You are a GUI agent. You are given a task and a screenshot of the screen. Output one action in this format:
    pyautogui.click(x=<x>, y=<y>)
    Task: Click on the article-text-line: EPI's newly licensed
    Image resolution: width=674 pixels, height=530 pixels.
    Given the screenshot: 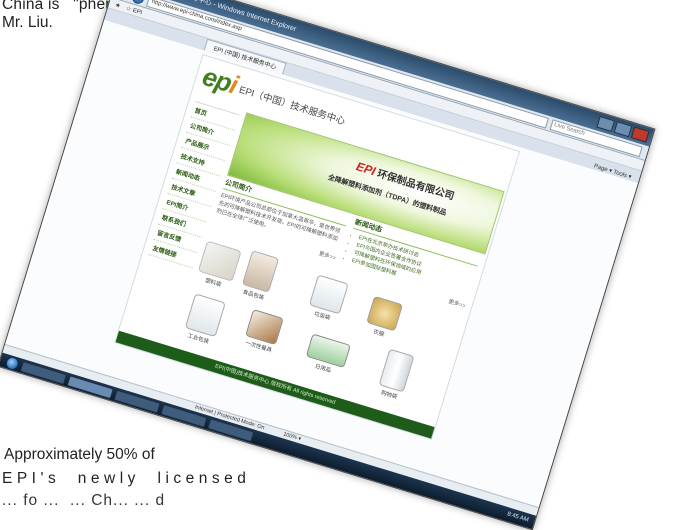 What is the action you would take?
    pyautogui.click(x=126, y=478)
    